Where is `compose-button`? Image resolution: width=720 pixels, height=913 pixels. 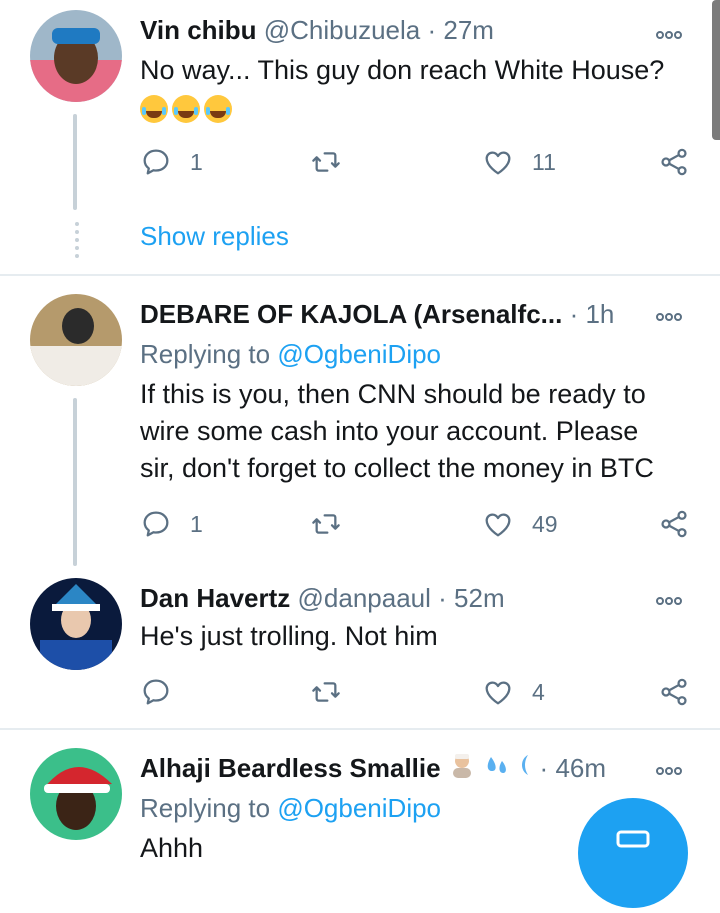 compose-button is located at coordinates (633, 853).